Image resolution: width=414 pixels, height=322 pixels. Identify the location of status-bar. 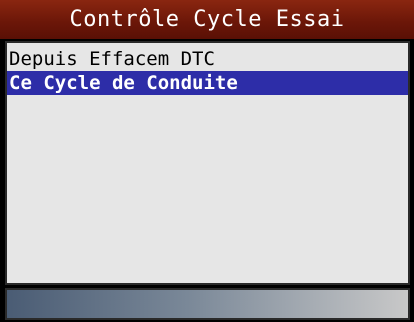
(207, 304).